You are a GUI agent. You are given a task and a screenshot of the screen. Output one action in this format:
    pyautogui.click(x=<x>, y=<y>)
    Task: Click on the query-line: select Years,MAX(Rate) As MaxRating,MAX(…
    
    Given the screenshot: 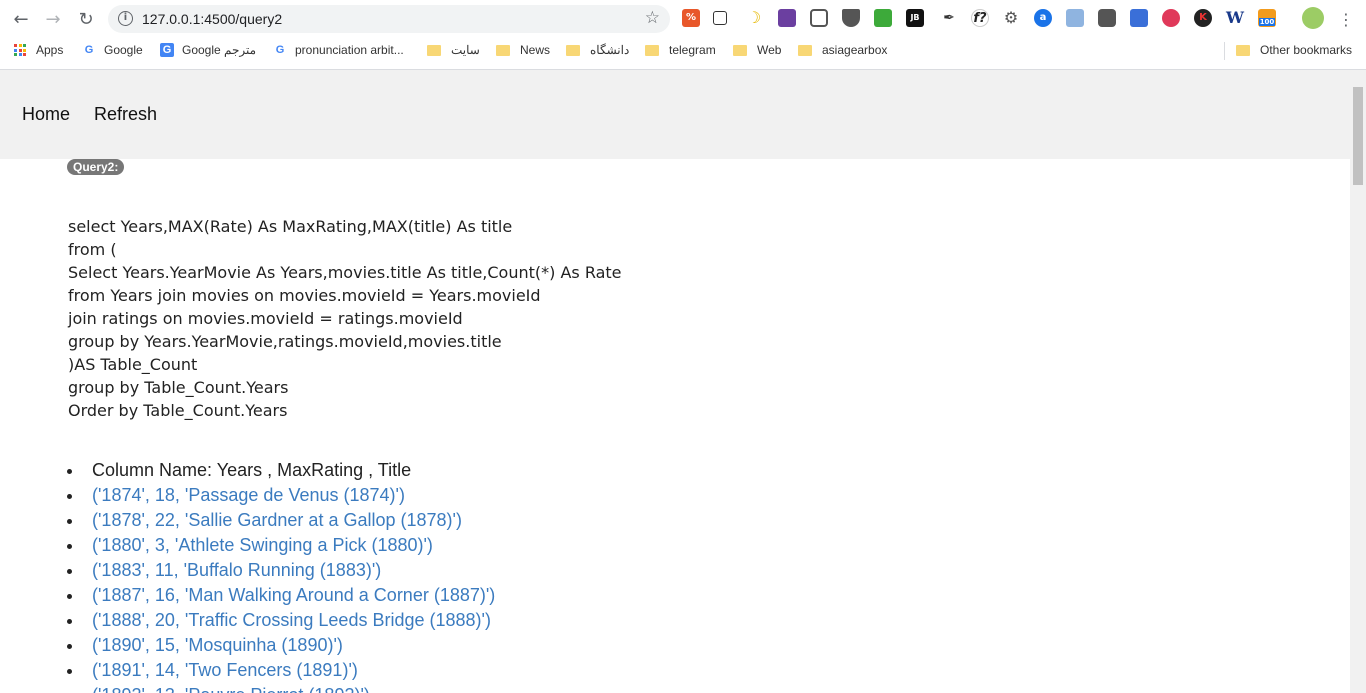 What is the action you would take?
    pyautogui.click(x=290, y=226)
    